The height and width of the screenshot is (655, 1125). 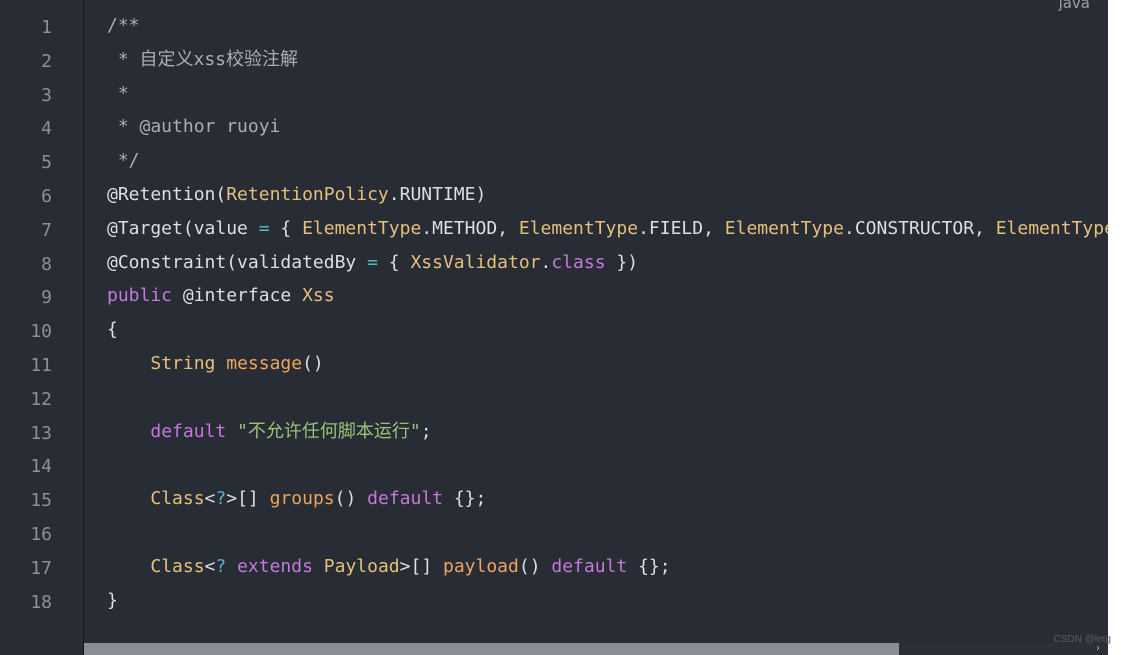 What do you see at coordinates (681, 228) in the screenshot?
I see `code-token: .FIELD,` at bounding box center [681, 228].